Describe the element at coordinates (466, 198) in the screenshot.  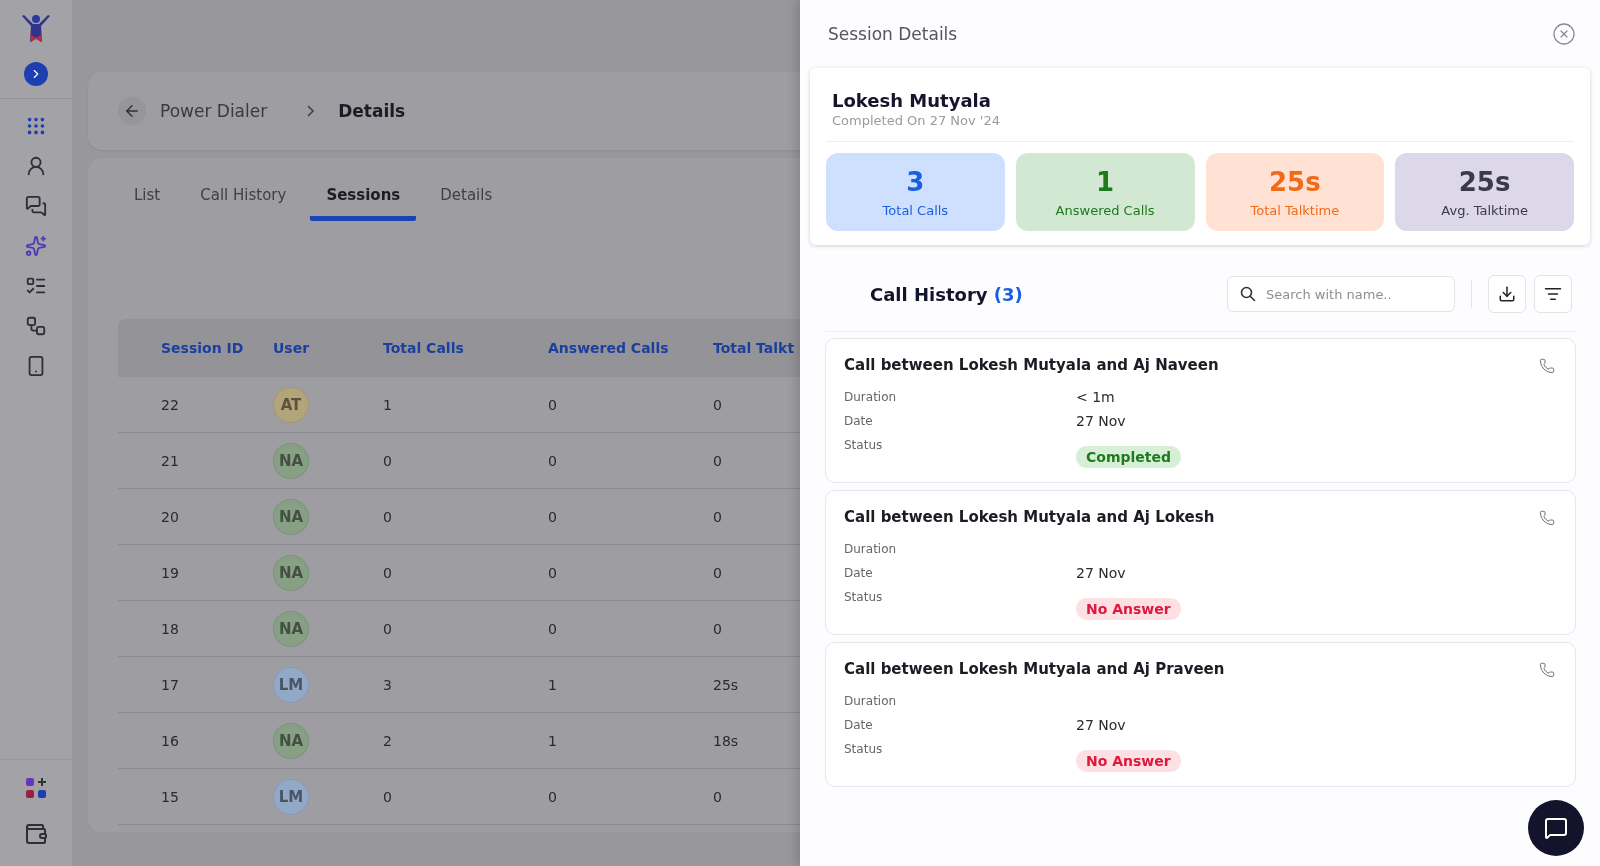
I see `tab: Details` at that location.